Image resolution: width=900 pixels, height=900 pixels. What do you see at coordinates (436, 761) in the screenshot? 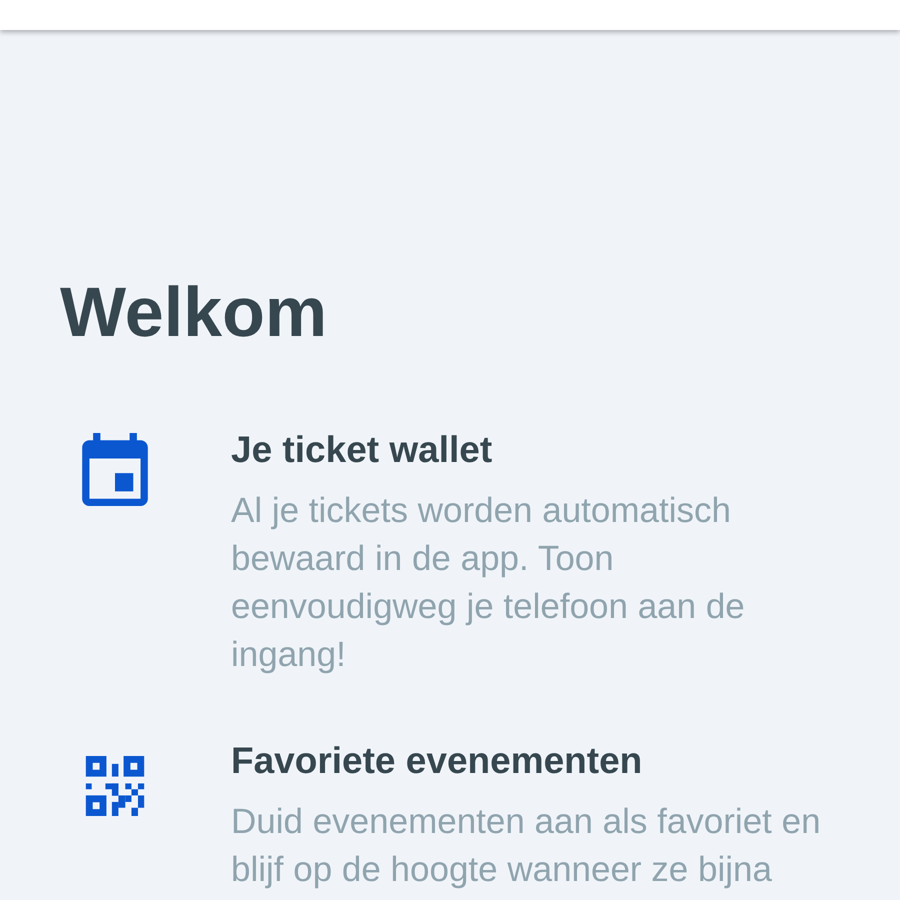
I see `feature-title: Favoriete evenementen` at bounding box center [436, 761].